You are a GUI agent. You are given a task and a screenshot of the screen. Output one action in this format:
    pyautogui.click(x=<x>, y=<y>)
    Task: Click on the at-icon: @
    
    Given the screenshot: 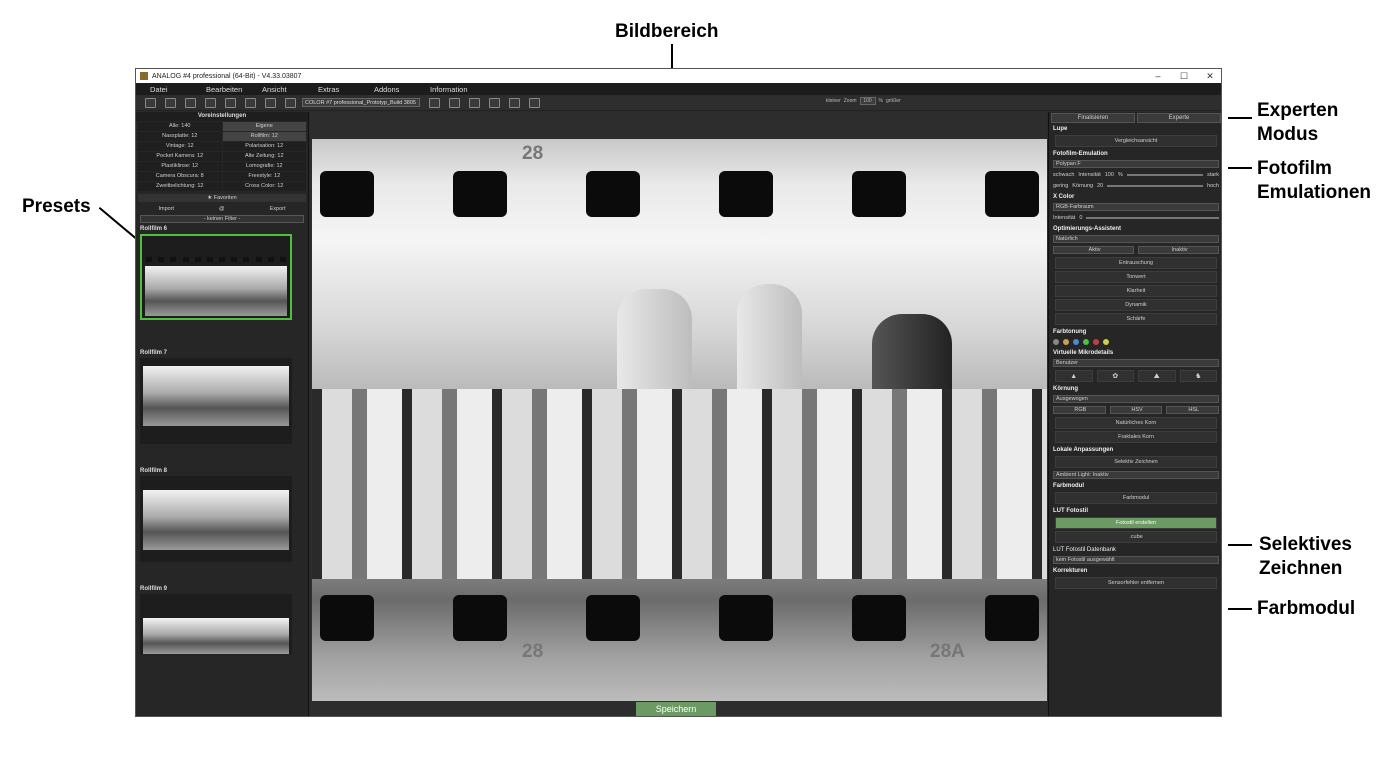 What is the action you would take?
    pyautogui.click(x=222, y=209)
    